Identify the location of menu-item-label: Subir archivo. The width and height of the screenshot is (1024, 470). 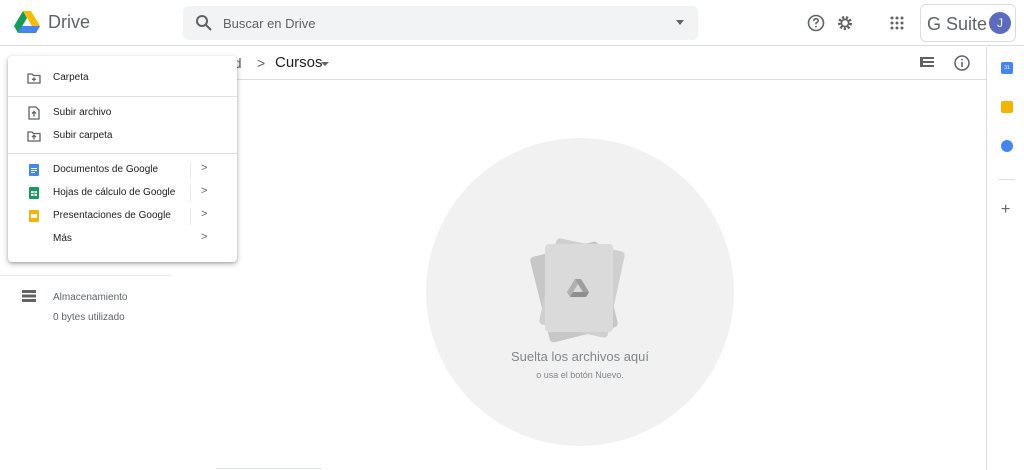
(82, 112).